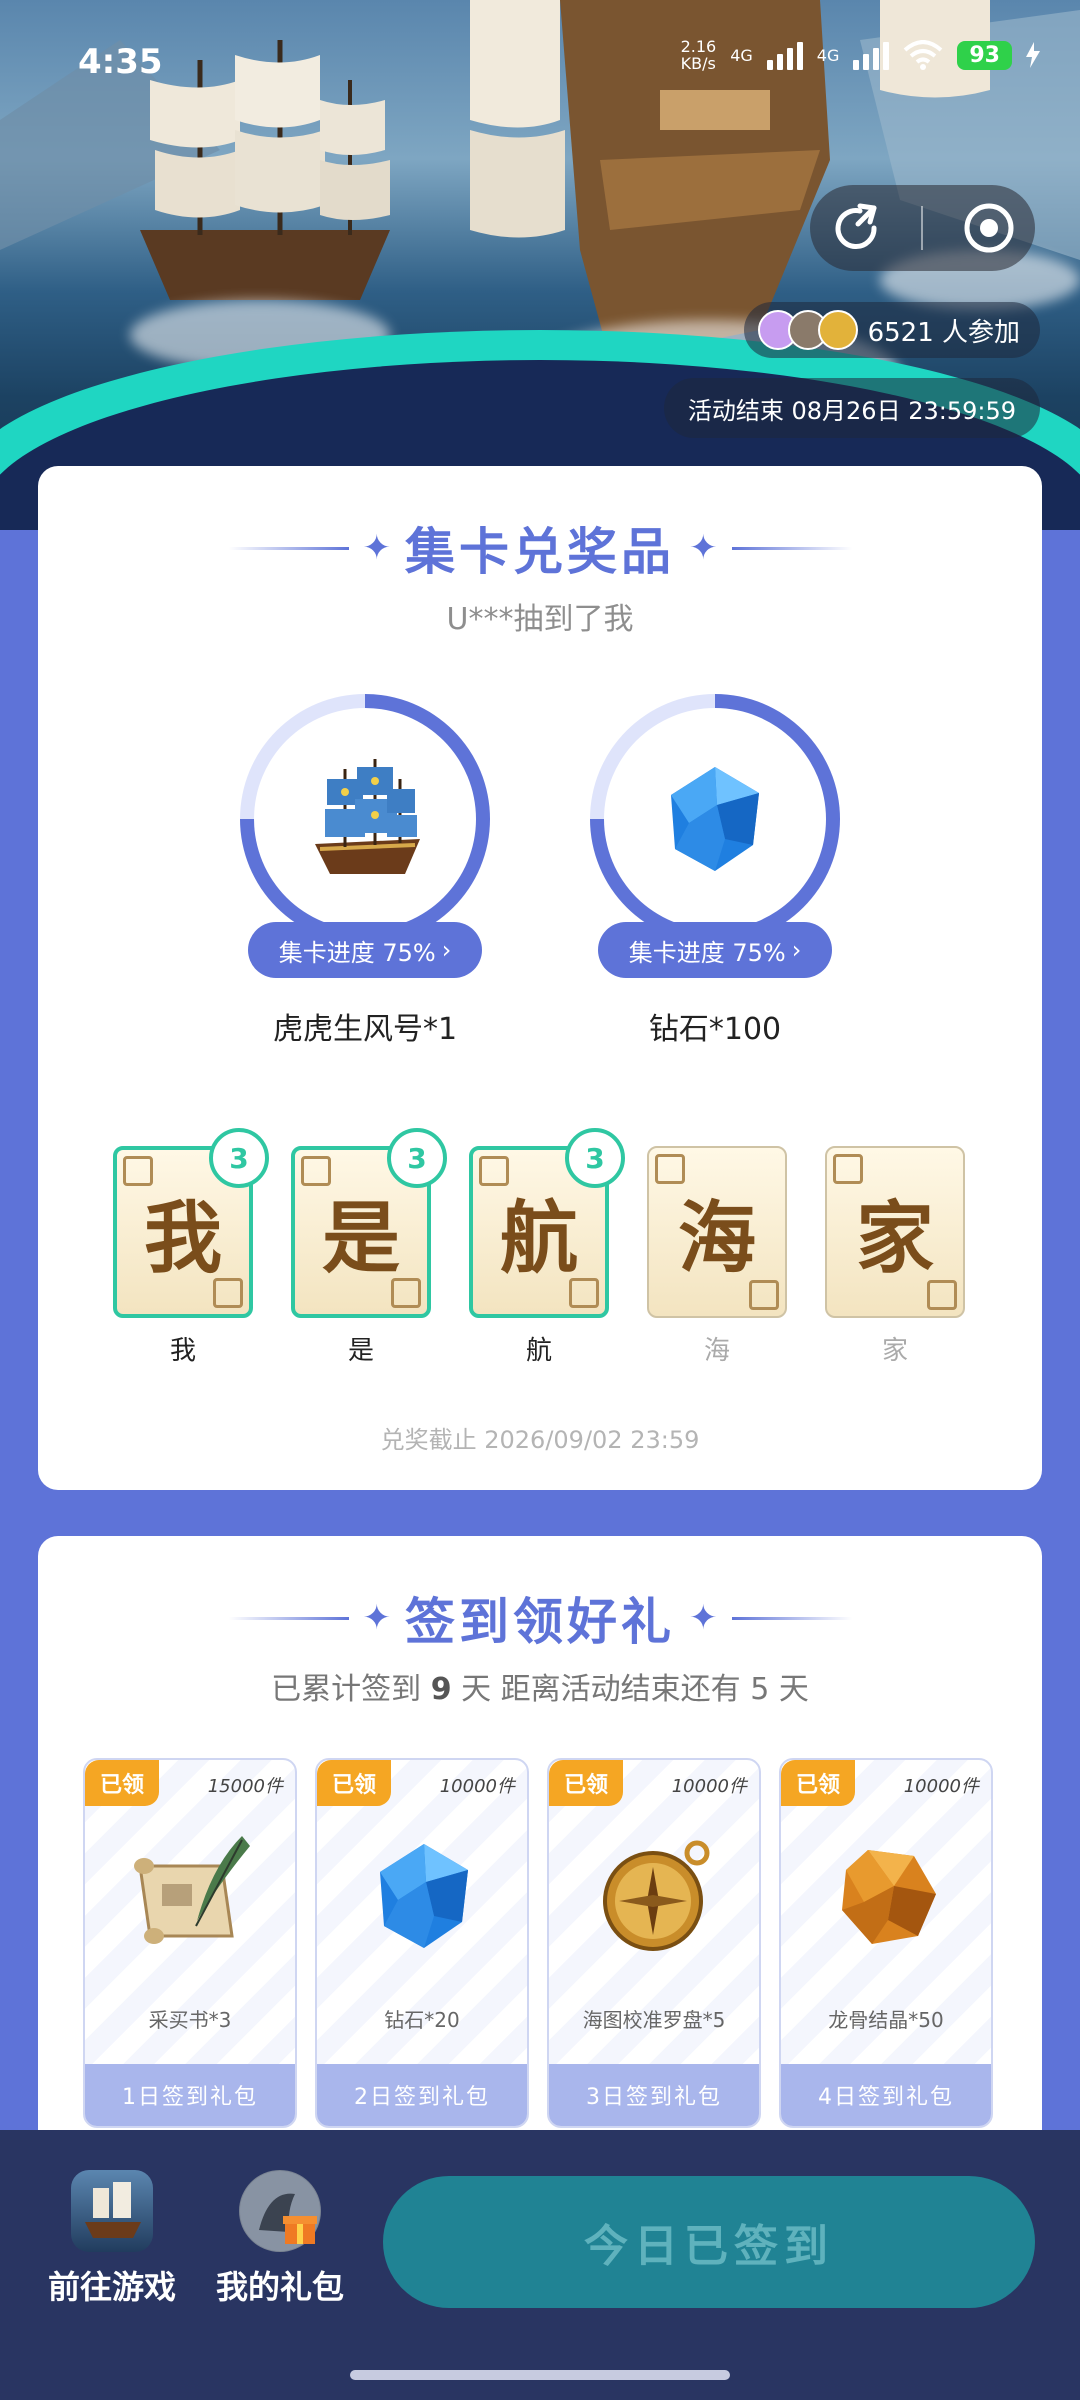  I want to click on letter-card: 航 3 航, so click(547, 1247).